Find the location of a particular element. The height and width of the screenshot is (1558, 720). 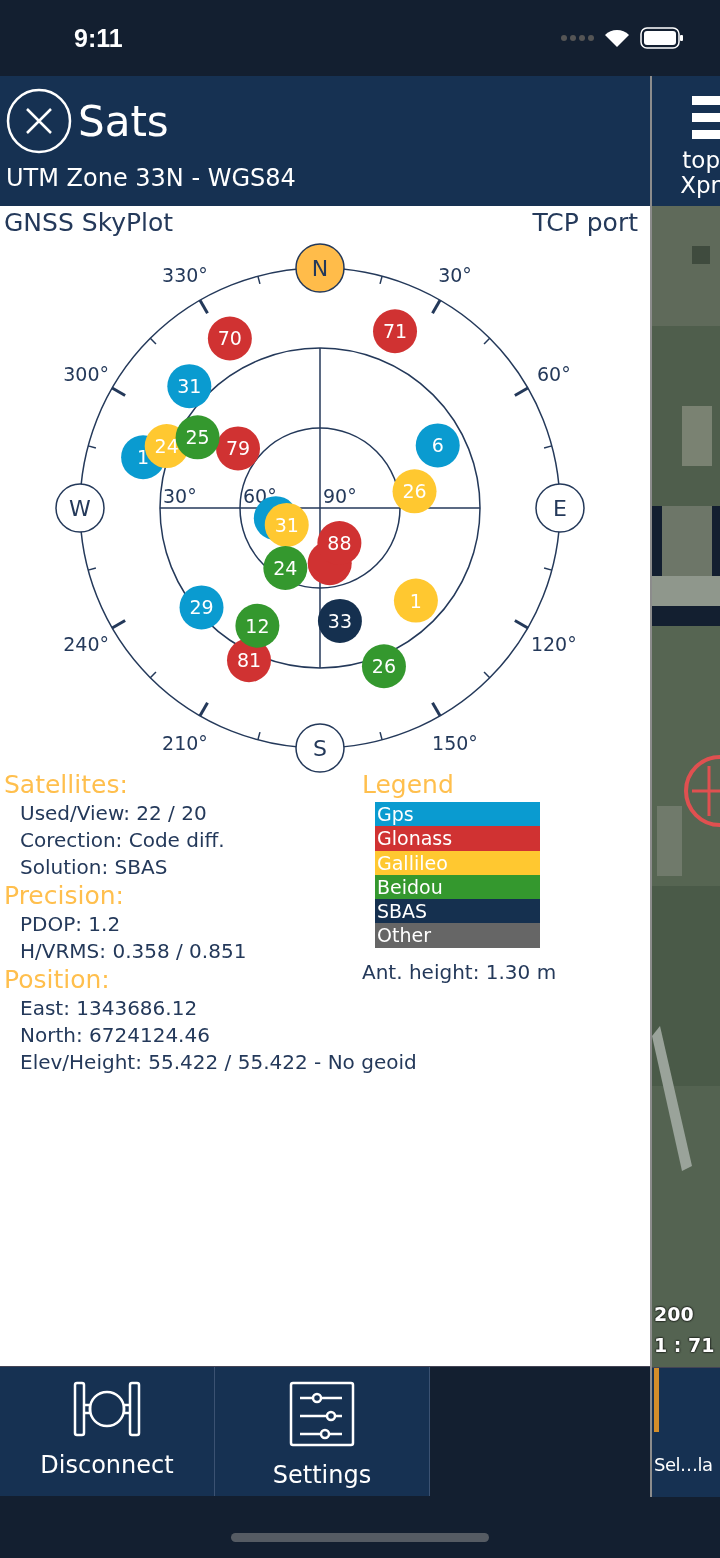

section-heading: Position: is located at coordinates (57, 979).